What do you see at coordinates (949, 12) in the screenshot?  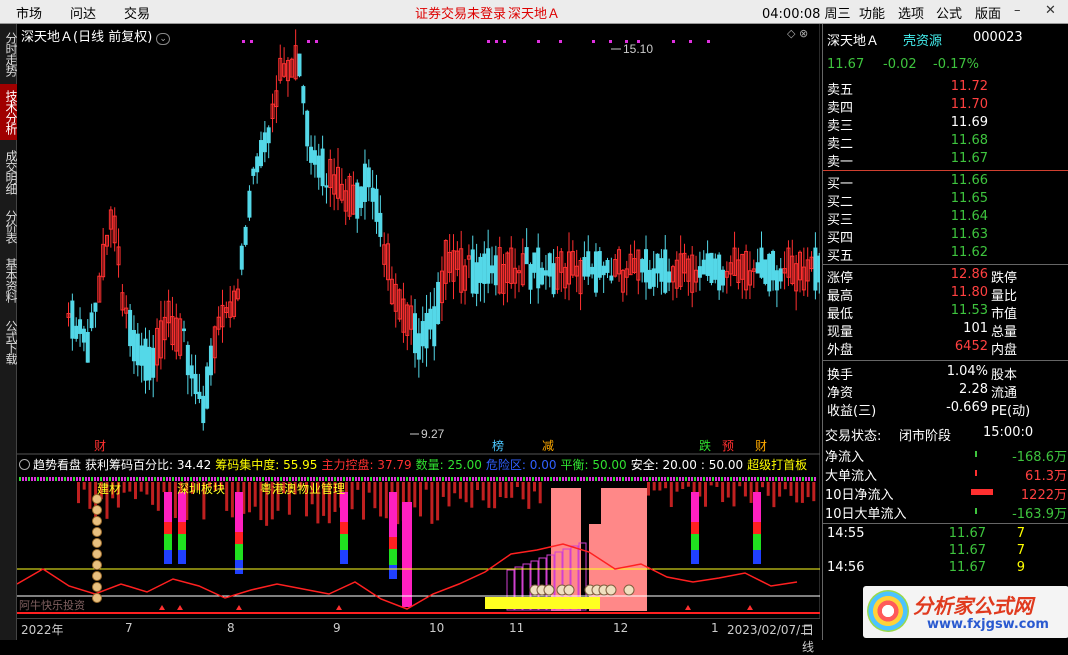 I see `menu-formula: 公式` at bounding box center [949, 12].